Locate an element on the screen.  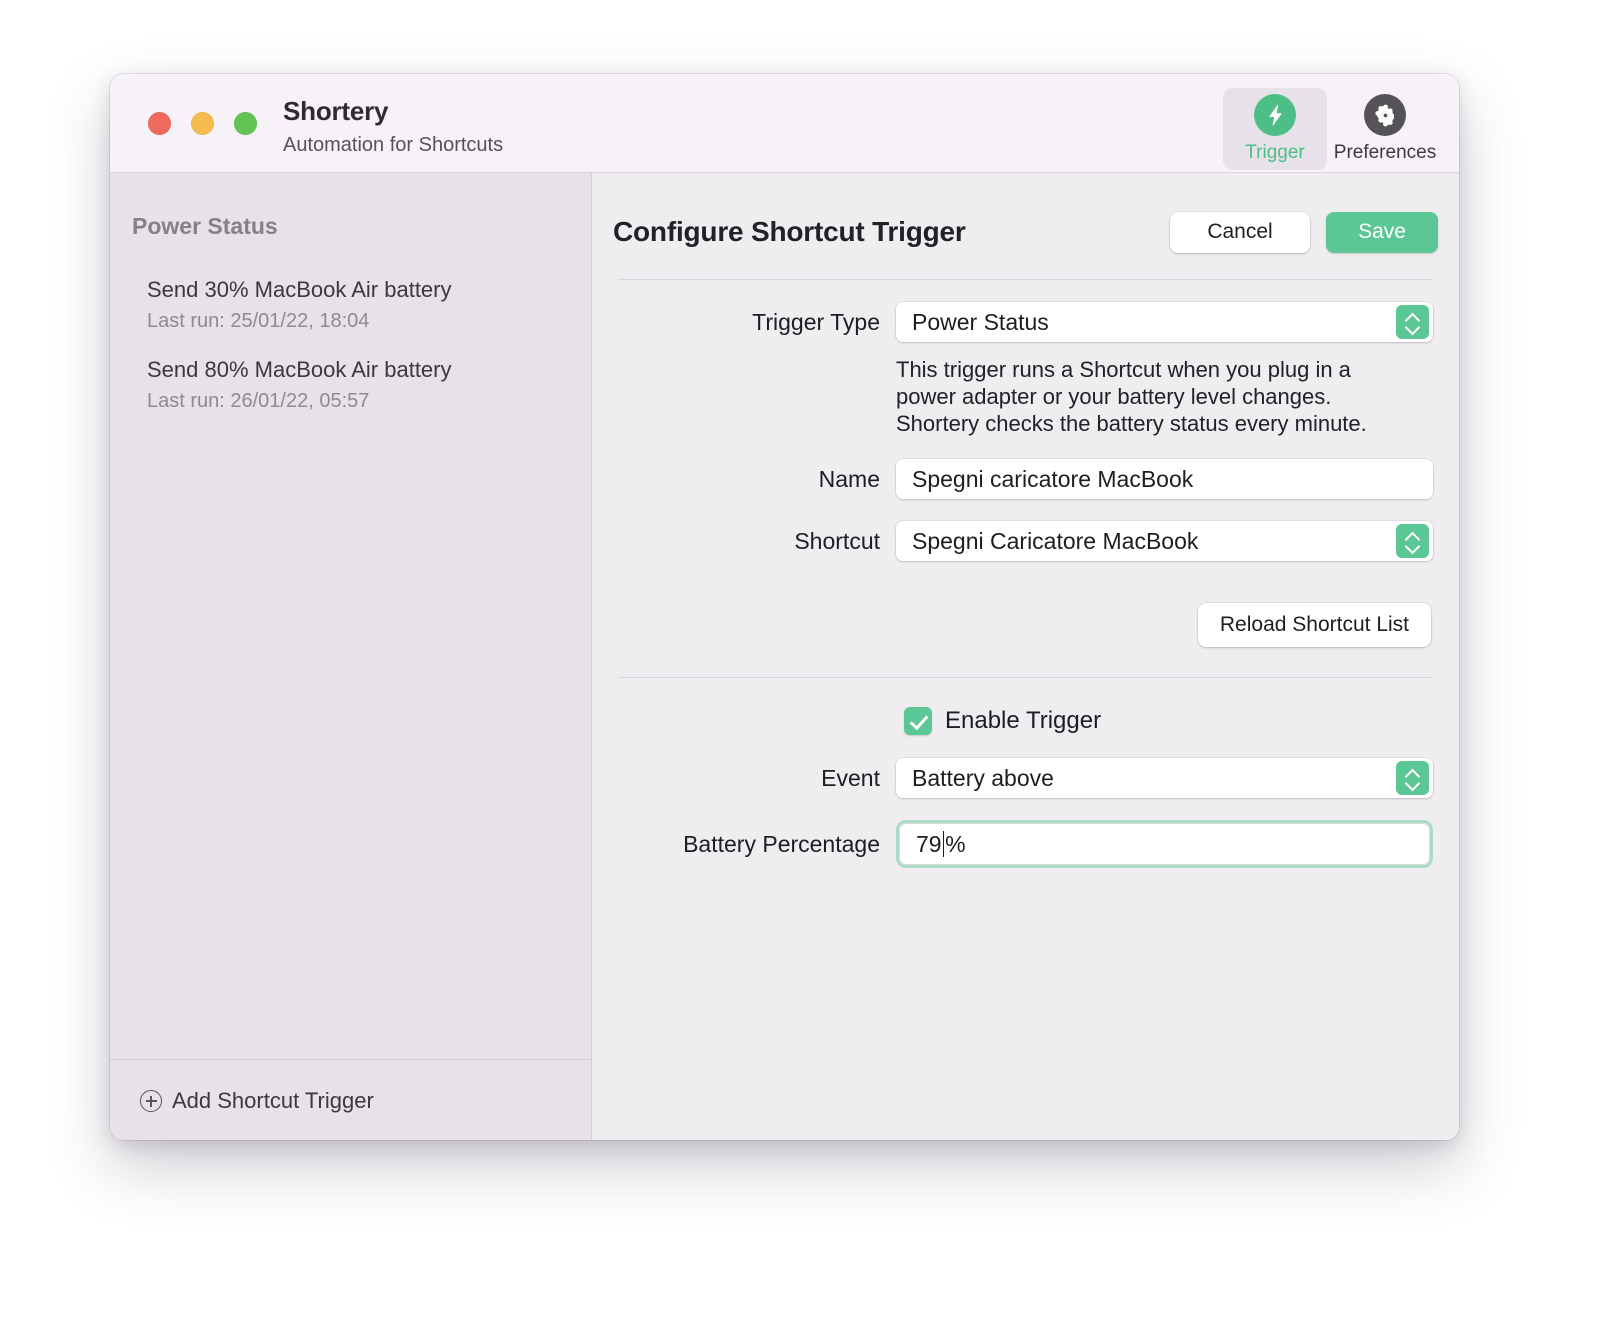
sidebar-footer: Add Shortcut Trigger is located at coordinates (350, 1099).